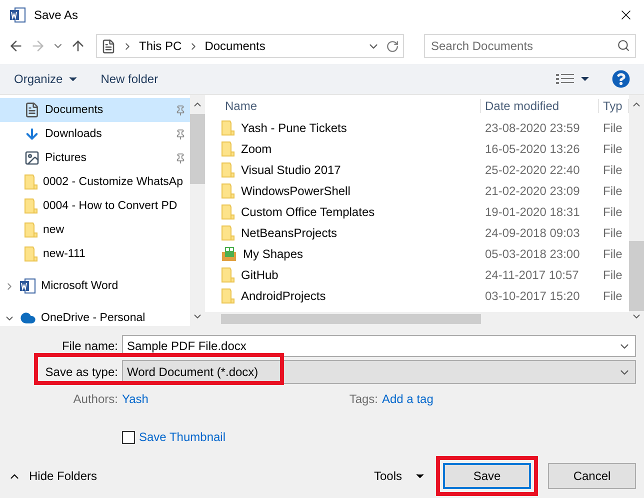  I want to click on file-list-scrollbar, so click(636, 210).